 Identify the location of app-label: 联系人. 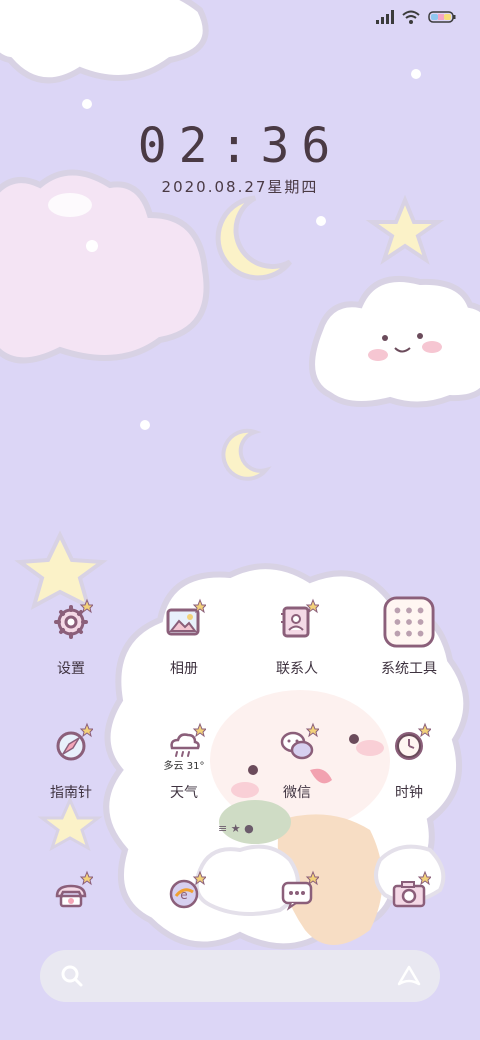
(297, 669).